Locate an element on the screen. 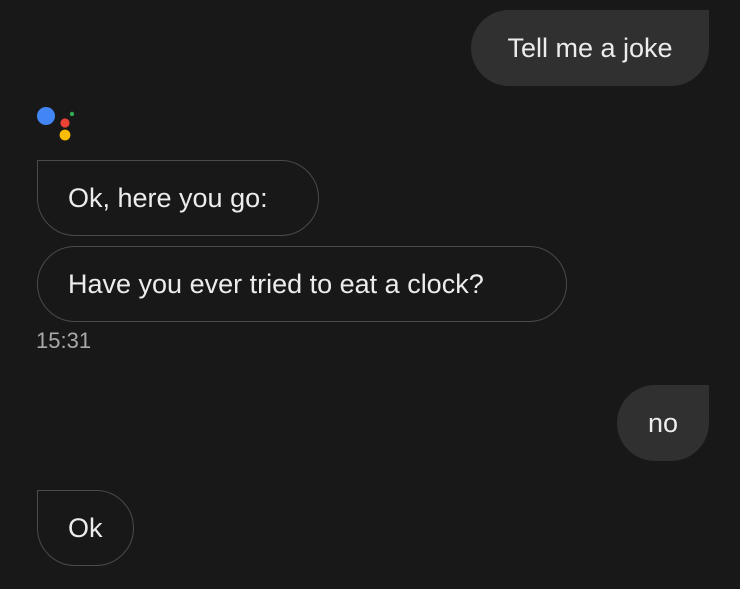  assistant-message-bubble: Ok, here you go: is located at coordinates (178, 198).